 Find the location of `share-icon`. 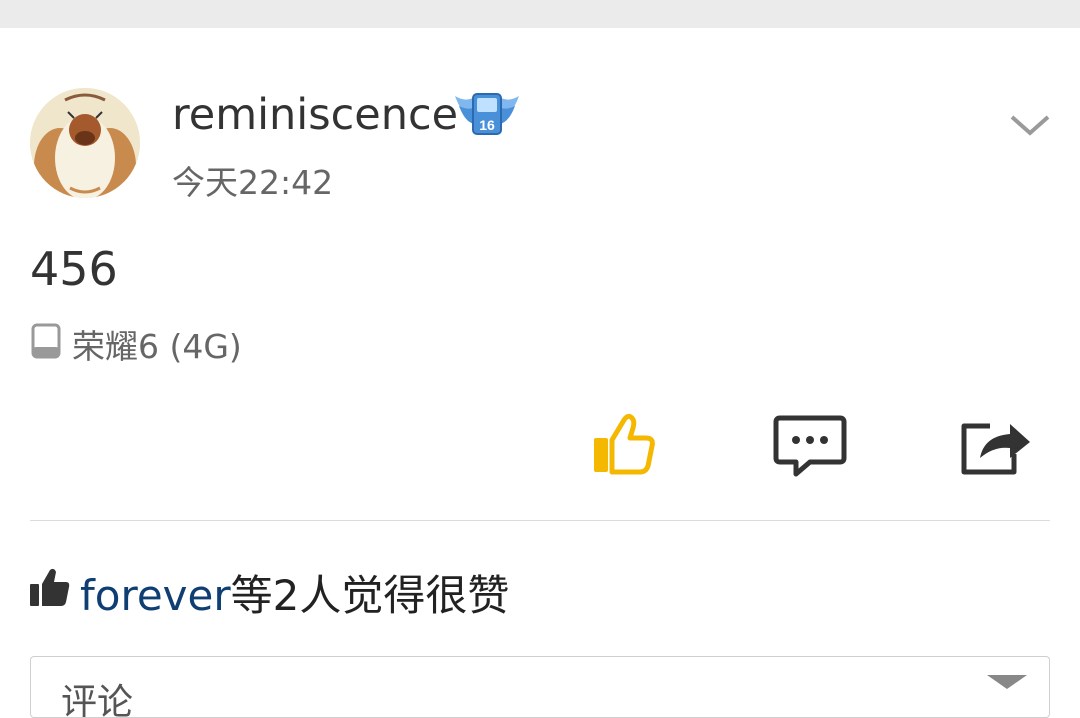

share-icon is located at coordinates (995, 445).